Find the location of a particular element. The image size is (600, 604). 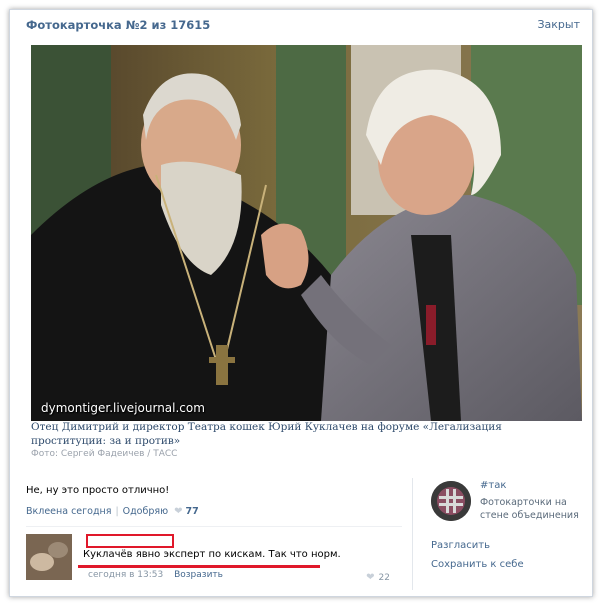

photo-counter-title: Фотокарточка №2 из 17615 is located at coordinates (118, 25).